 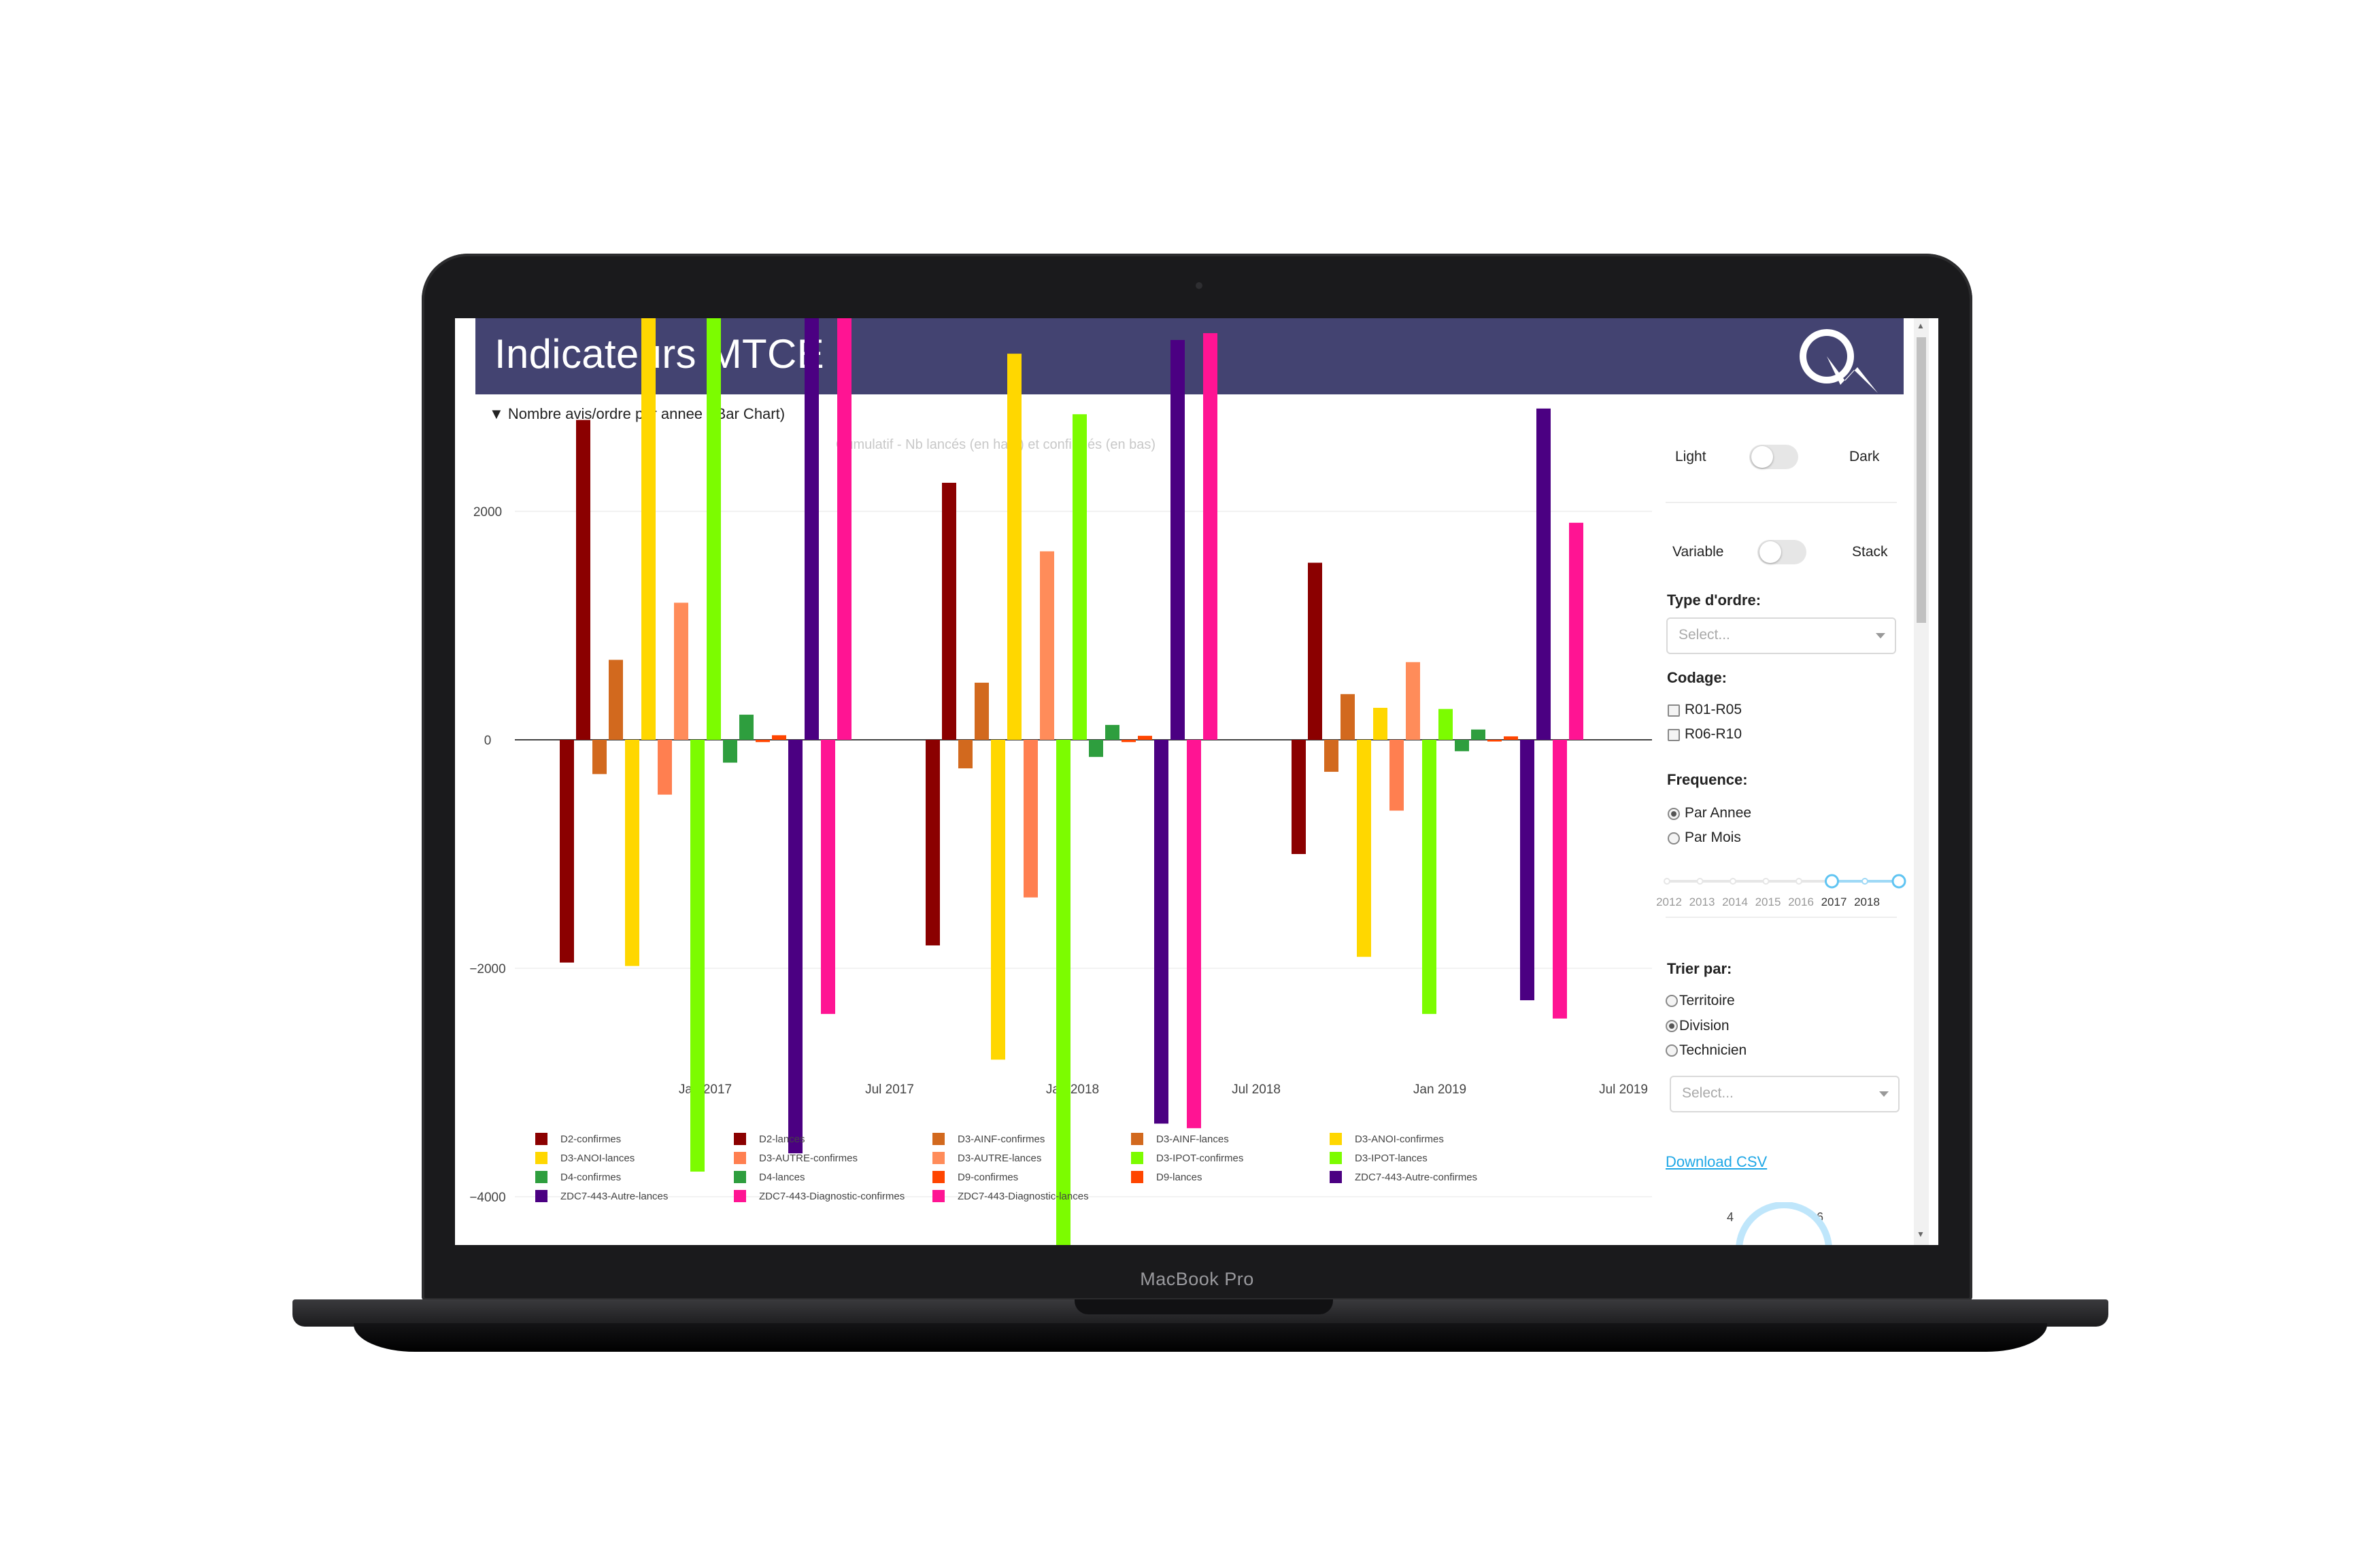 I want to click on camera-icon, so click(x=1199, y=285).